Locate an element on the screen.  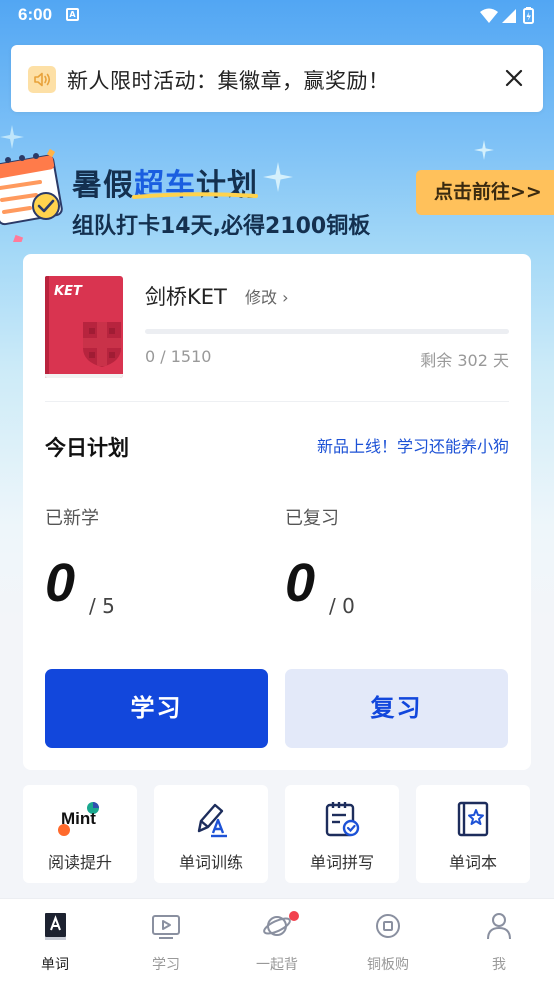
course-name: 剑桥KET is located at coordinates (186, 297).